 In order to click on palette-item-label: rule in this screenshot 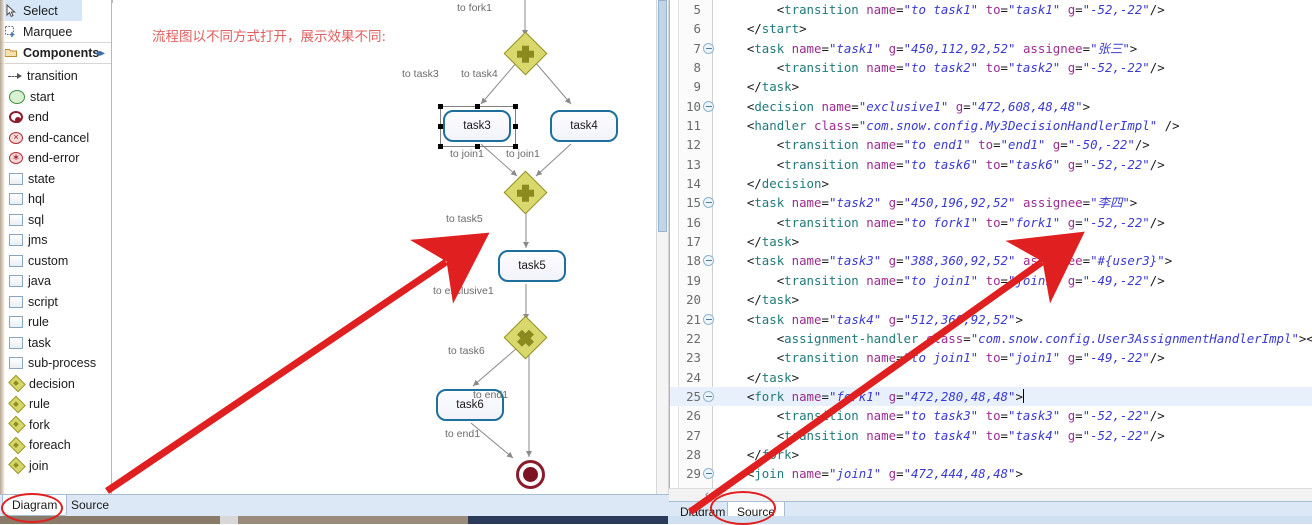, I will do `click(38, 322)`.